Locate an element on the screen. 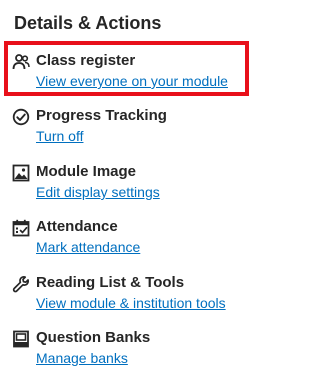 The height and width of the screenshot is (375, 320). view-everyone-link: View everyone on your module is located at coordinates (132, 81).